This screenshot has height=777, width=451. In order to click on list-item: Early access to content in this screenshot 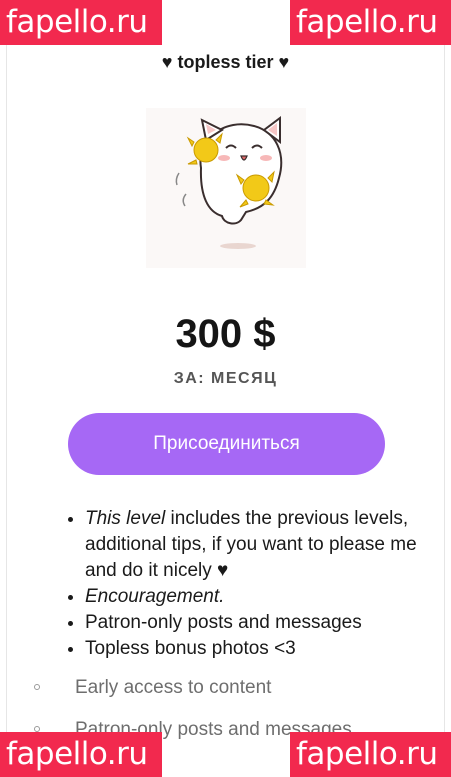, I will do `click(234, 688)`.